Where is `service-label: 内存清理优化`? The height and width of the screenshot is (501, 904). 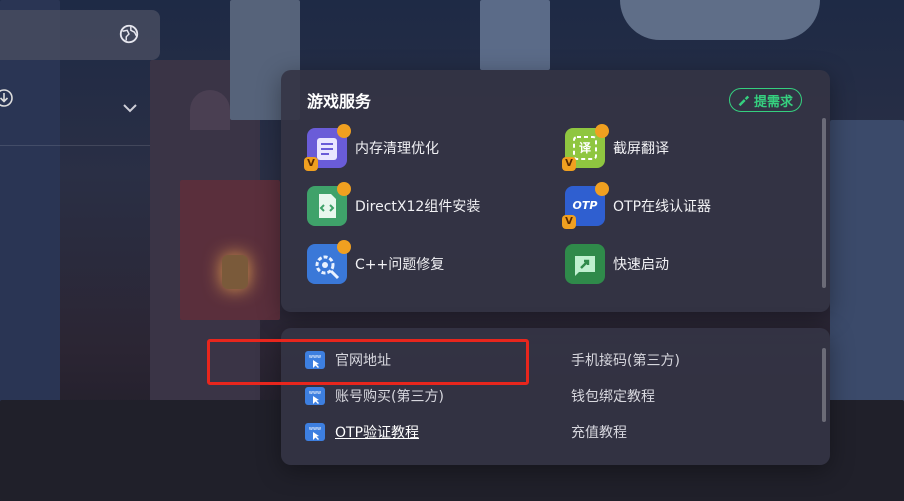
service-label: 内存清理优化 is located at coordinates (397, 149).